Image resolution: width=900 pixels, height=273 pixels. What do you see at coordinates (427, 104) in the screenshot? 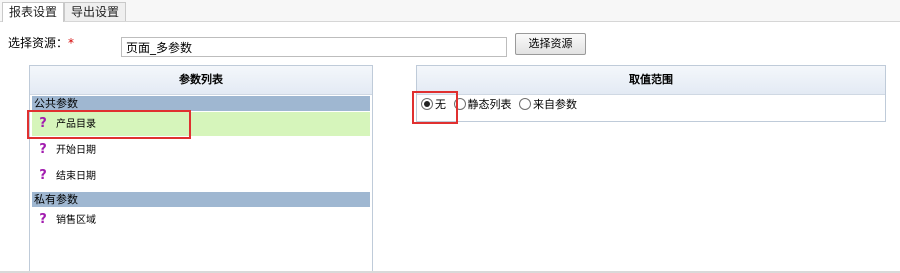
I see `radio-checked-icon` at bounding box center [427, 104].